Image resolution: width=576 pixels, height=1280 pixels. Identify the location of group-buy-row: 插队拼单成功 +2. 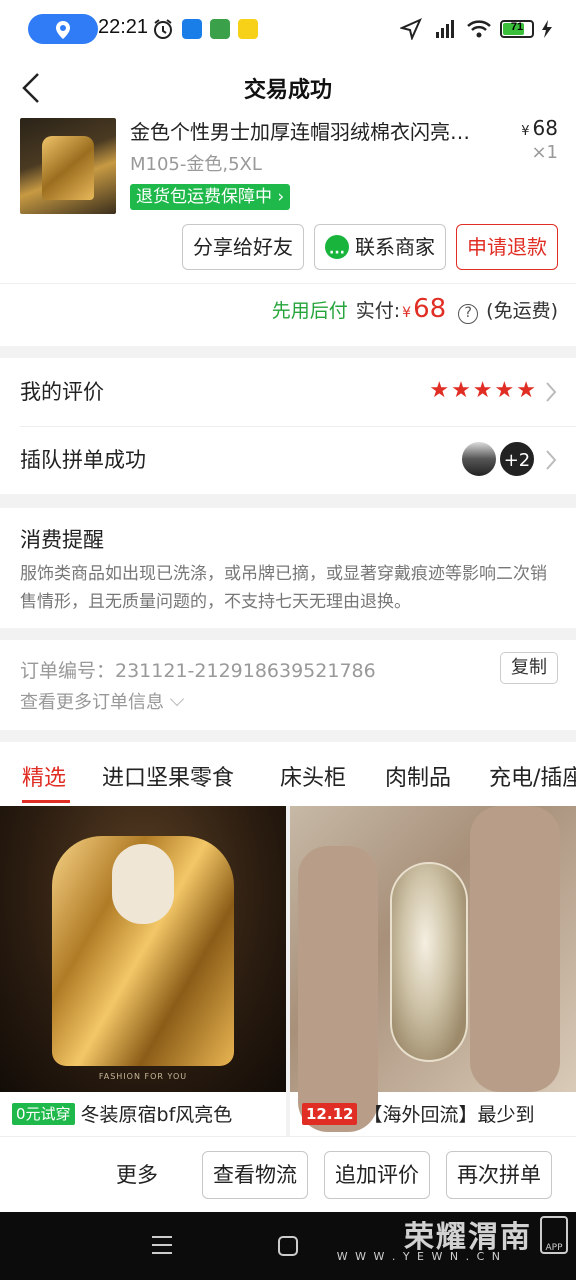
(288, 460).